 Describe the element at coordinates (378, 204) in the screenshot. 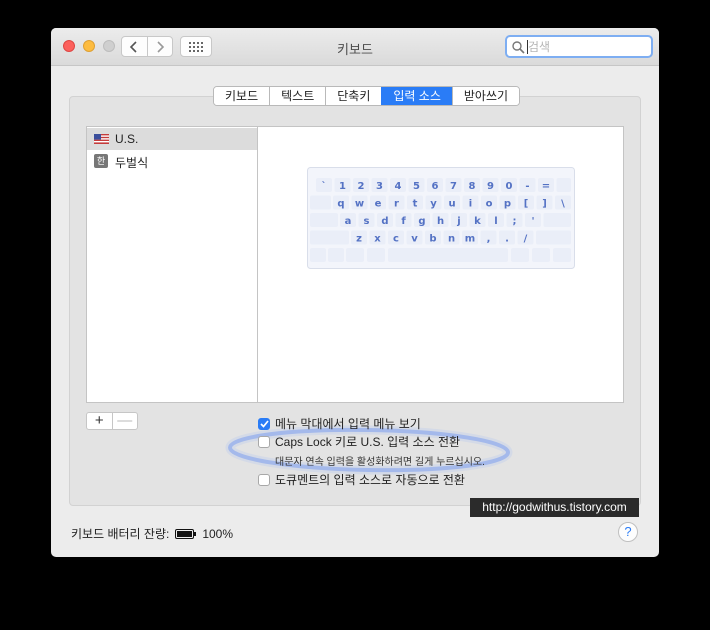

I see `key-label: e` at that location.